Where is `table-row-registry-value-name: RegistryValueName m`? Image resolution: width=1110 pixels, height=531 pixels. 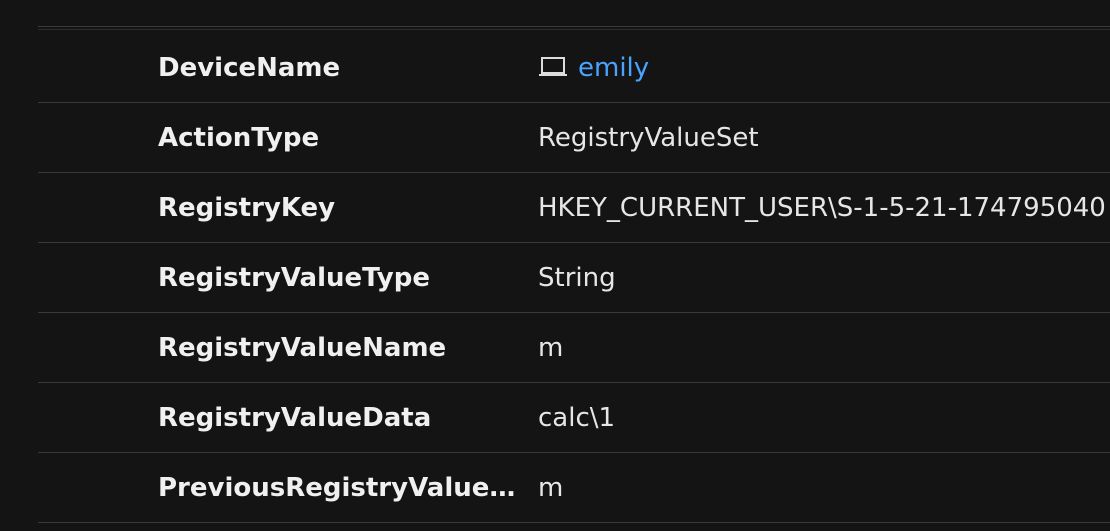
table-row-registry-value-name: RegistryValueName m is located at coordinates (574, 348).